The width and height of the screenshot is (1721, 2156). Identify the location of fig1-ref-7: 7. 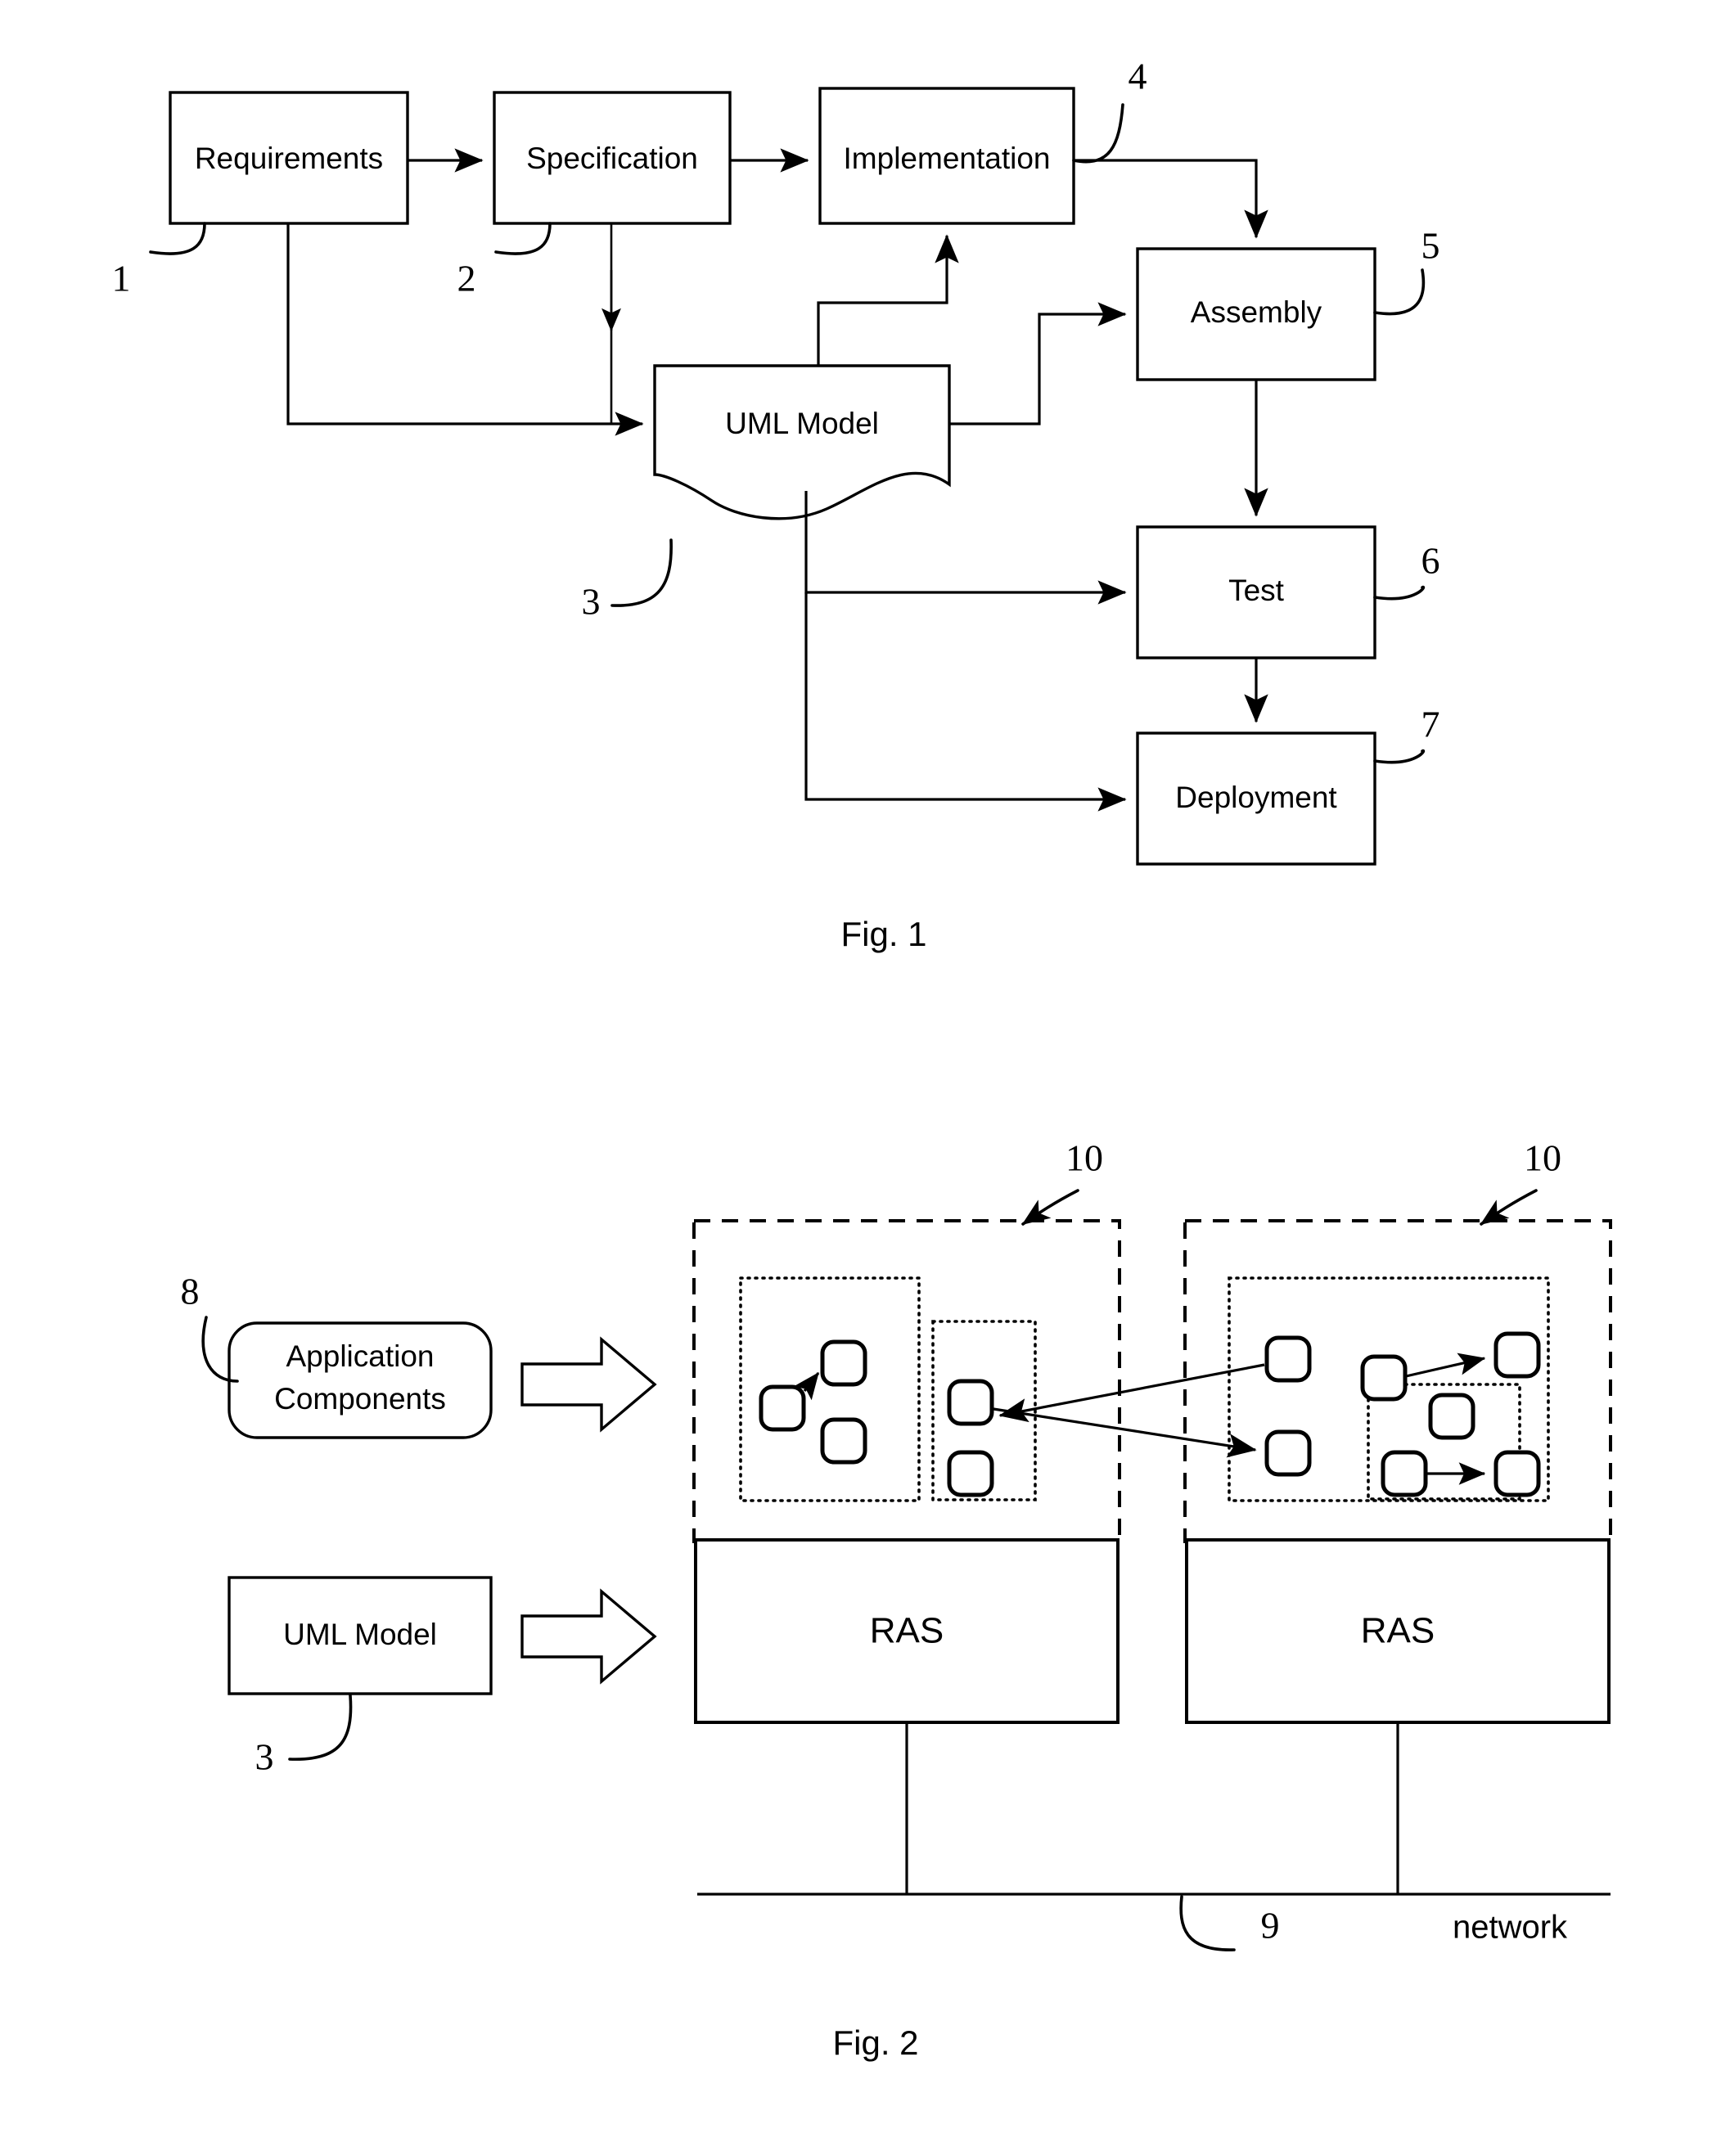
(1431, 725).